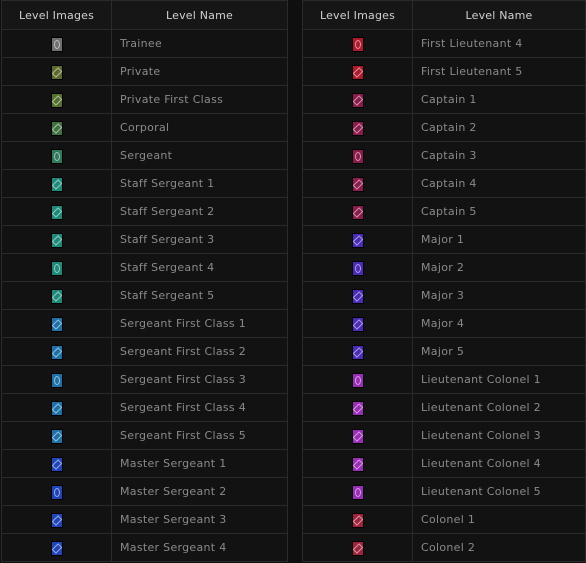 Image resolution: width=586 pixels, height=563 pixels. Describe the element at coordinates (499, 155) in the screenshot. I see `level-name-cell: Captain 3` at that location.